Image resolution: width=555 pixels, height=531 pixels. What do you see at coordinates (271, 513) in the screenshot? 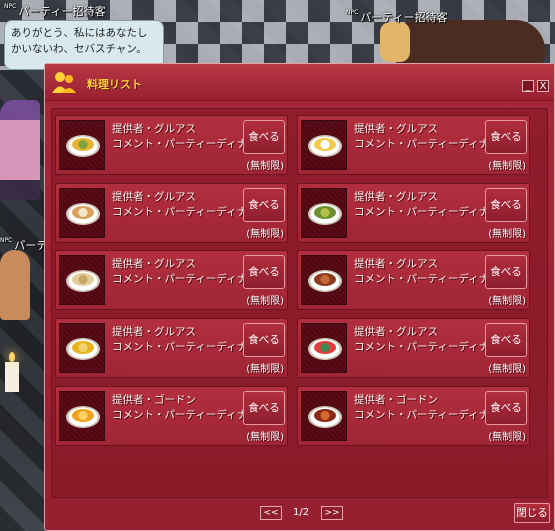
I see `prev-page-button: <<` at bounding box center [271, 513].